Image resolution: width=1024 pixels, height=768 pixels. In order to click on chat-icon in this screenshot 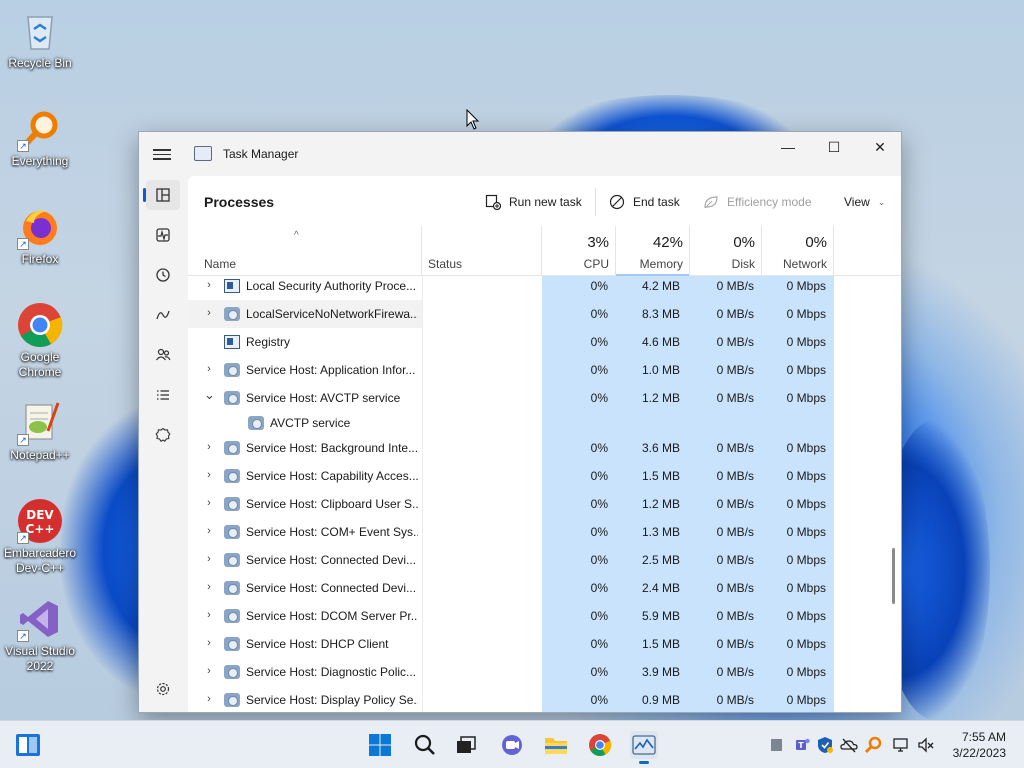, I will do `click(512, 745)`.